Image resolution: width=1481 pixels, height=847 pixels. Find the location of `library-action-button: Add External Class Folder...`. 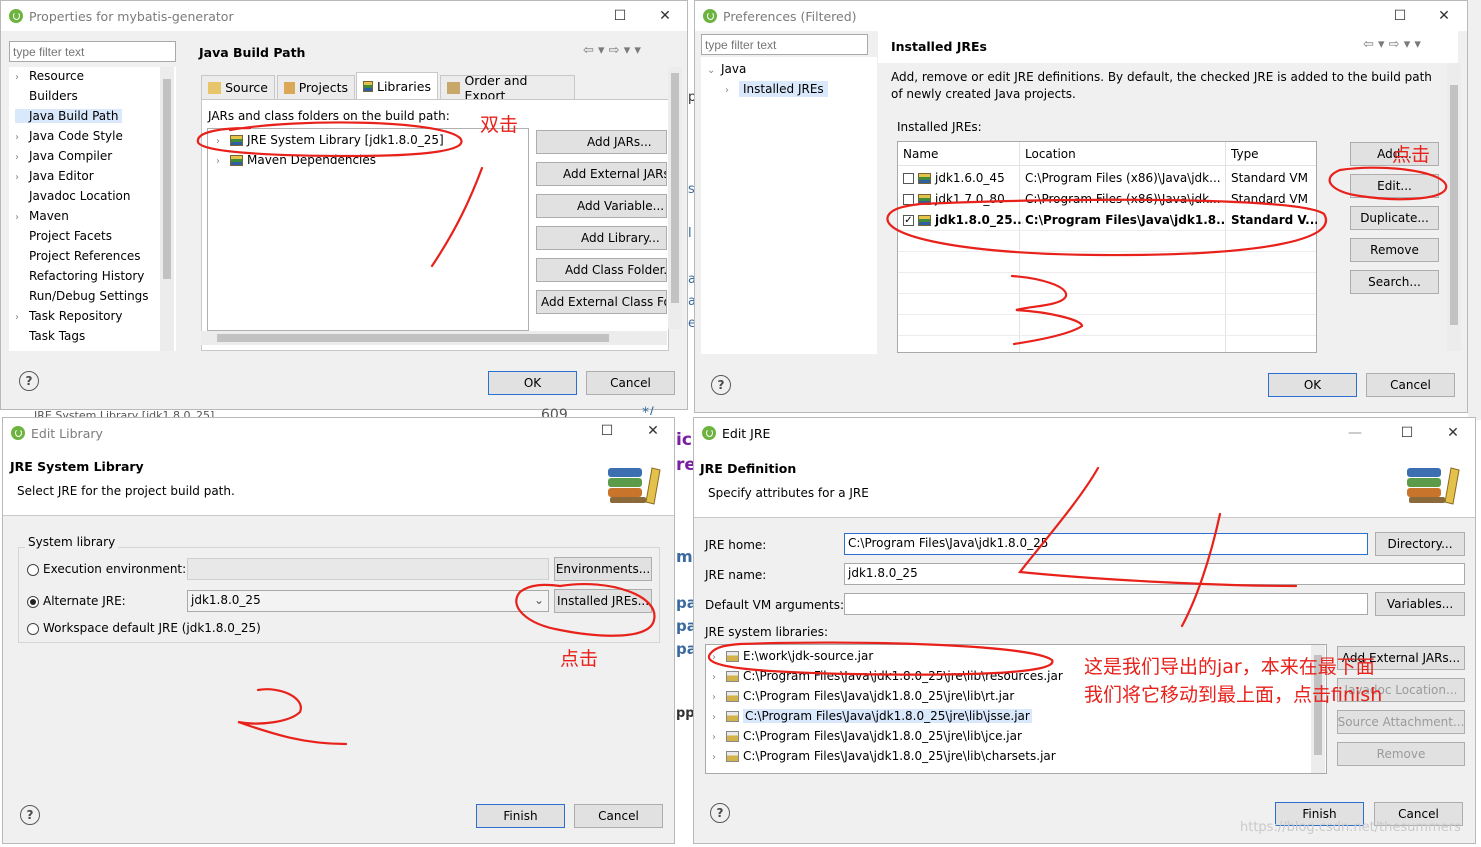

library-action-button: Add External Class Folder... is located at coordinates (601, 302).